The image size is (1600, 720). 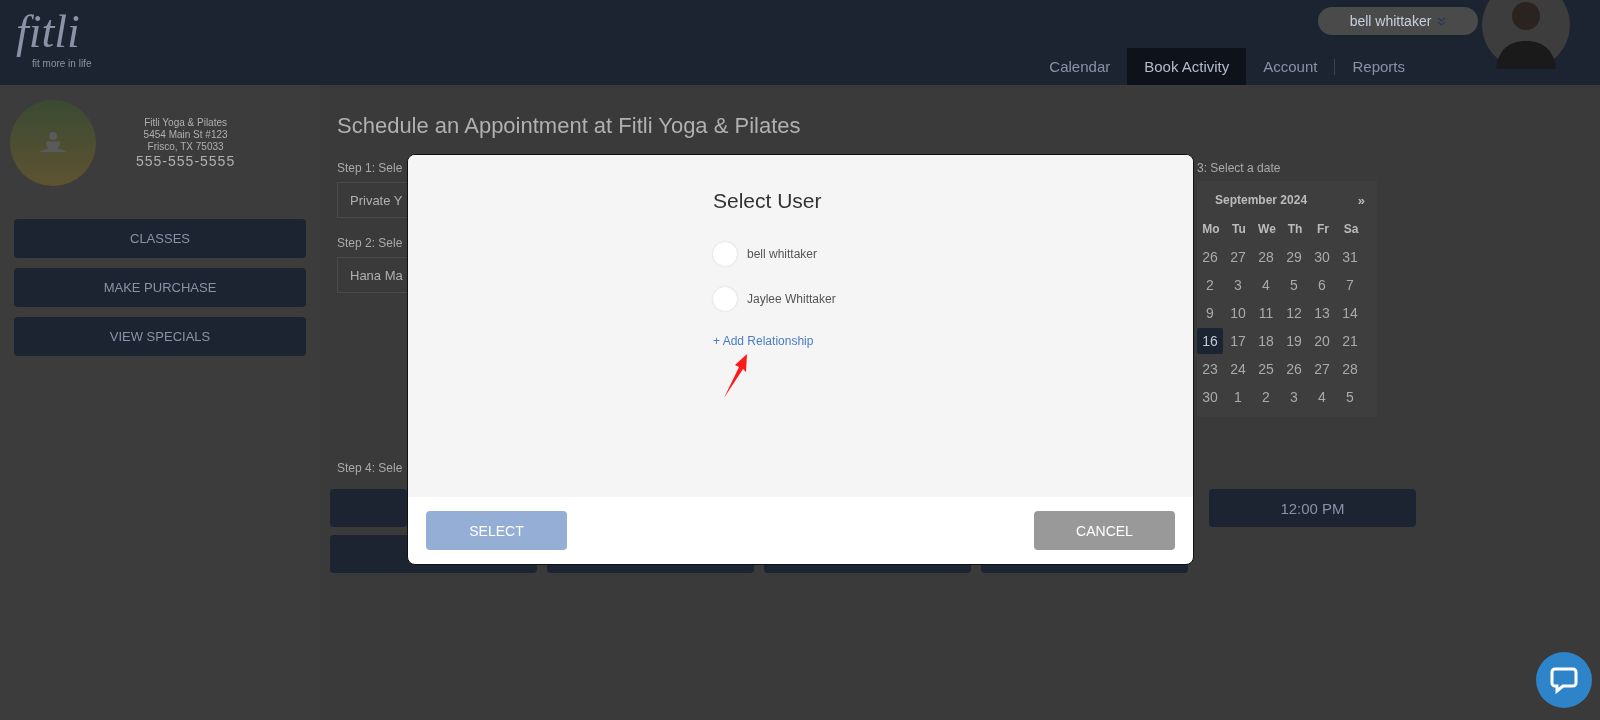 I want to click on step-label: 3: Select a date, so click(x=1239, y=168).